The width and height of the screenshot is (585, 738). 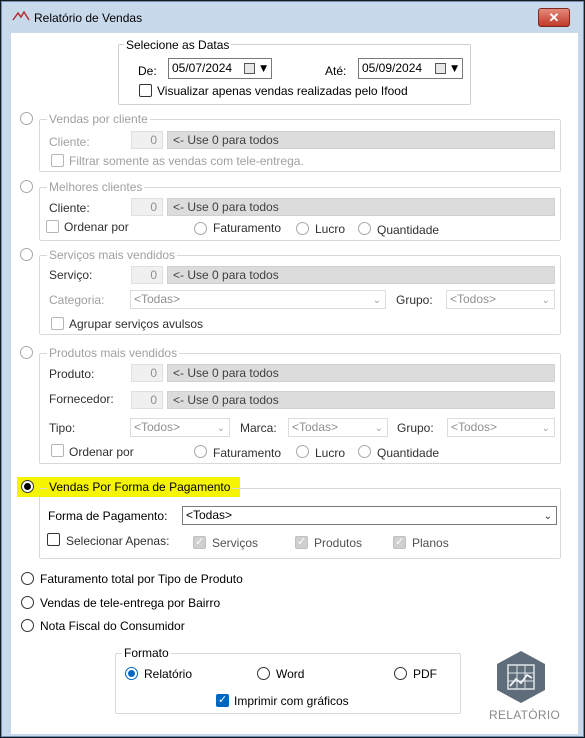 What do you see at coordinates (521, 677) in the screenshot?
I see `report-chart-icon` at bounding box center [521, 677].